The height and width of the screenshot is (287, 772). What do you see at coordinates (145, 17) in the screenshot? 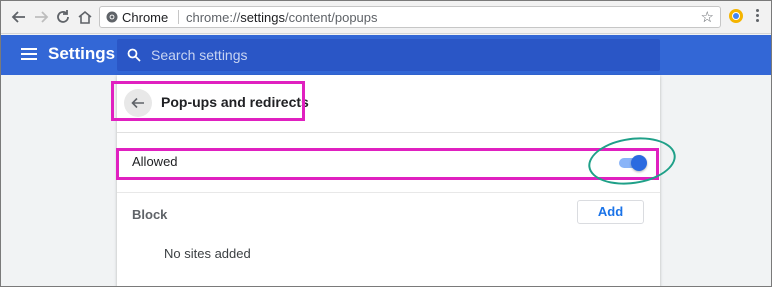
I see `scheme-label: Chrome` at bounding box center [145, 17].